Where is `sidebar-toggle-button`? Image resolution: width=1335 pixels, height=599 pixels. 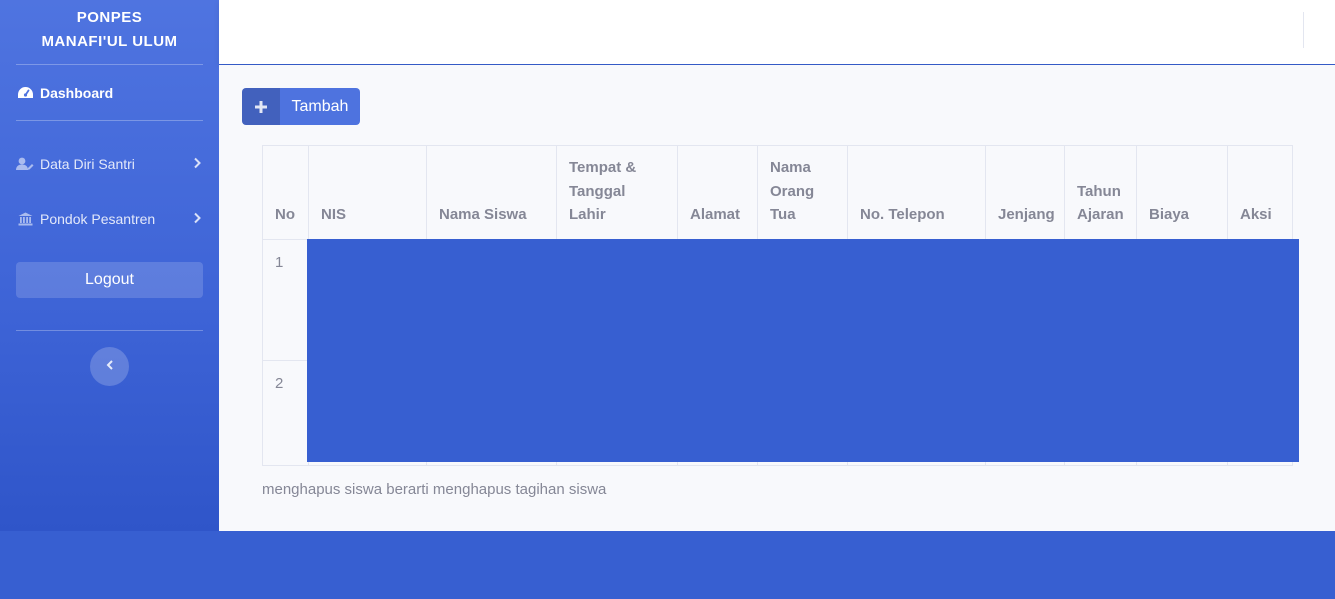
sidebar-toggle-button is located at coordinates (109, 366).